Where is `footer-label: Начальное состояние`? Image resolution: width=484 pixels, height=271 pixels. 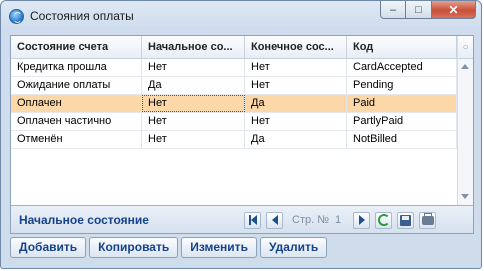
footer-label: Начальное состояние is located at coordinates (84, 220).